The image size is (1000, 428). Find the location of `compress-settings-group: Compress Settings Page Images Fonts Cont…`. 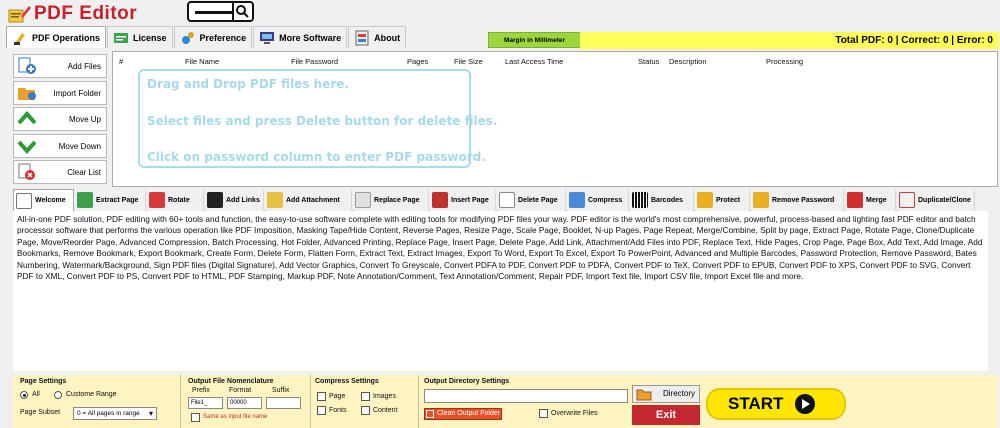

compress-settings-group: Compress Settings Page Images Fonts Cont… is located at coordinates (366, 401).